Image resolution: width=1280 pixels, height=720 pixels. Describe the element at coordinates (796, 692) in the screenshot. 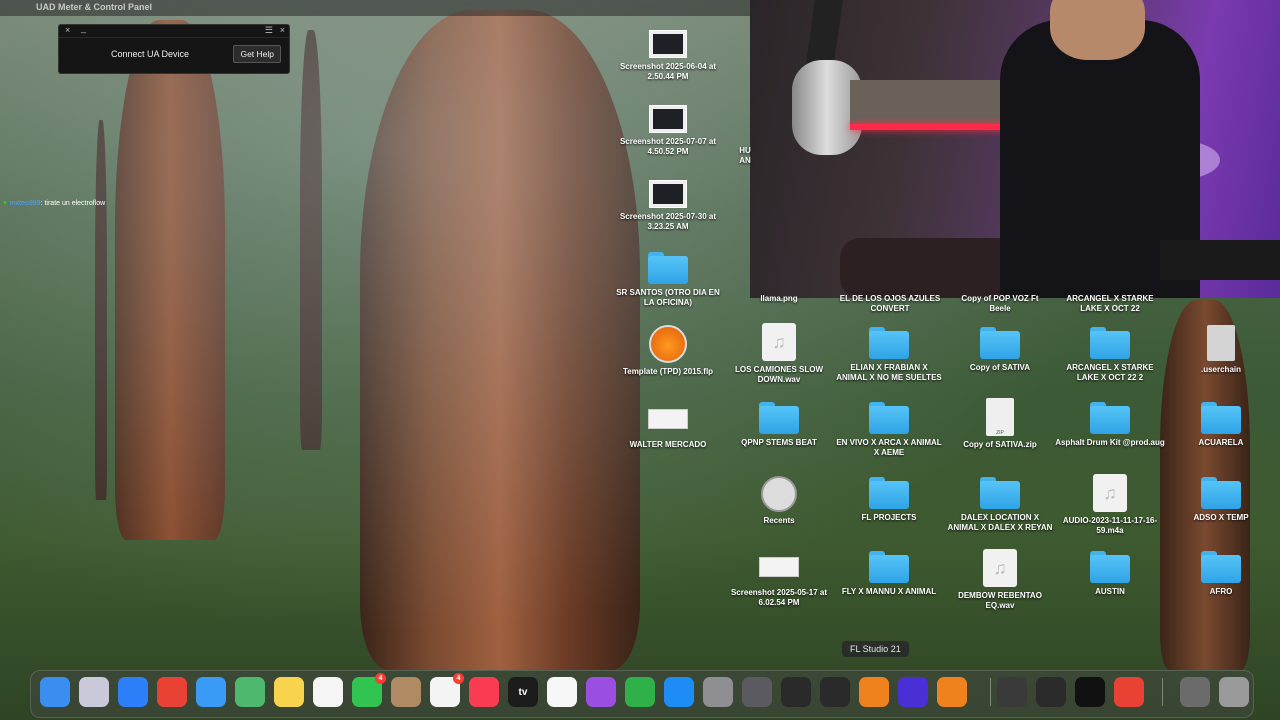

I see `uad-meter-icon` at that location.